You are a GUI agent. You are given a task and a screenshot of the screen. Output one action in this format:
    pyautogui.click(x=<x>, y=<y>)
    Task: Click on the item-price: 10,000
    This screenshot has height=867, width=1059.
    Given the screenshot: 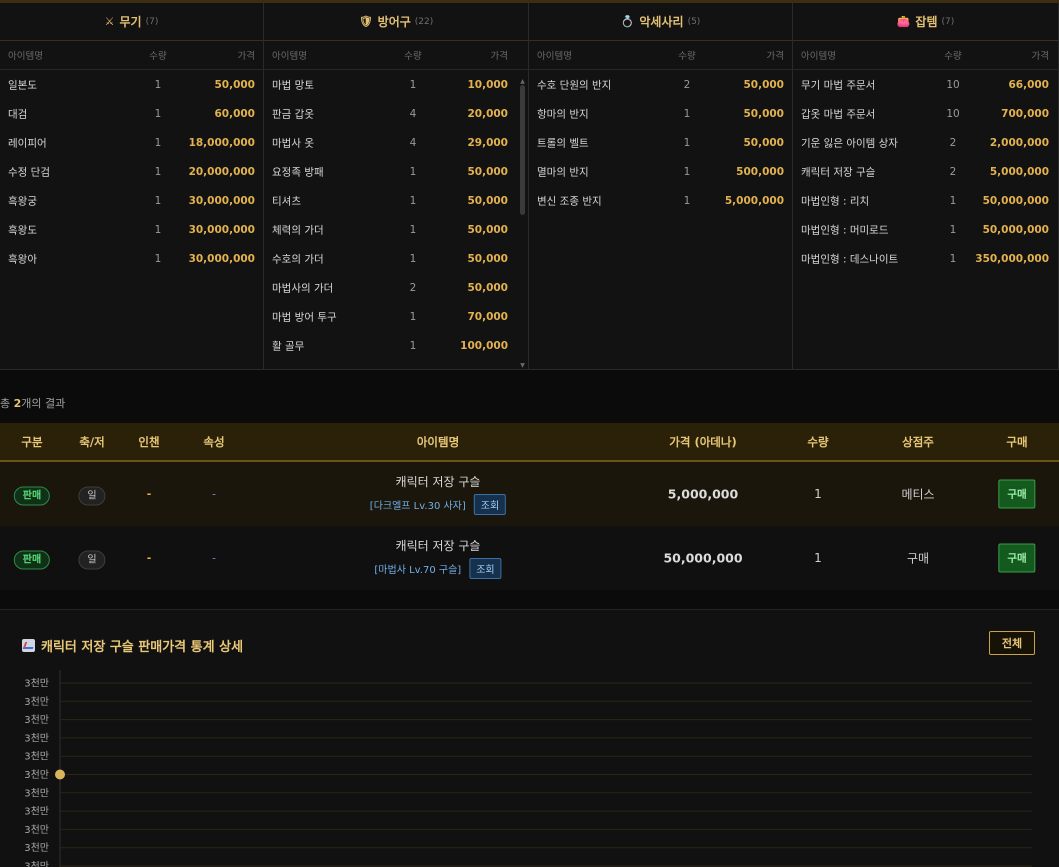 What is the action you would take?
    pyautogui.click(x=487, y=85)
    